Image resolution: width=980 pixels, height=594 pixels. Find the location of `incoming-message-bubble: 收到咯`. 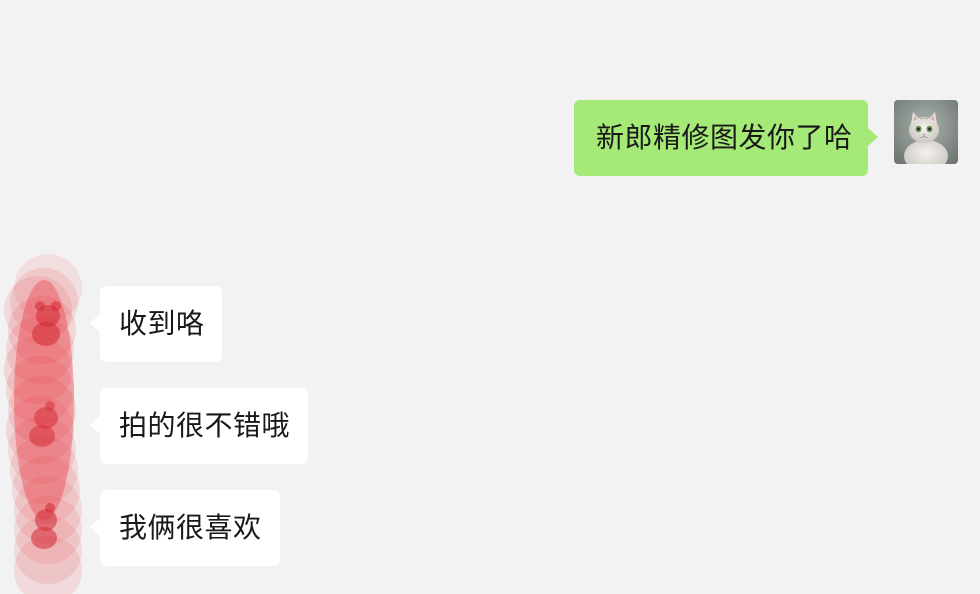

incoming-message-bubble: 收到咯 is located at coordinates (156, 324).